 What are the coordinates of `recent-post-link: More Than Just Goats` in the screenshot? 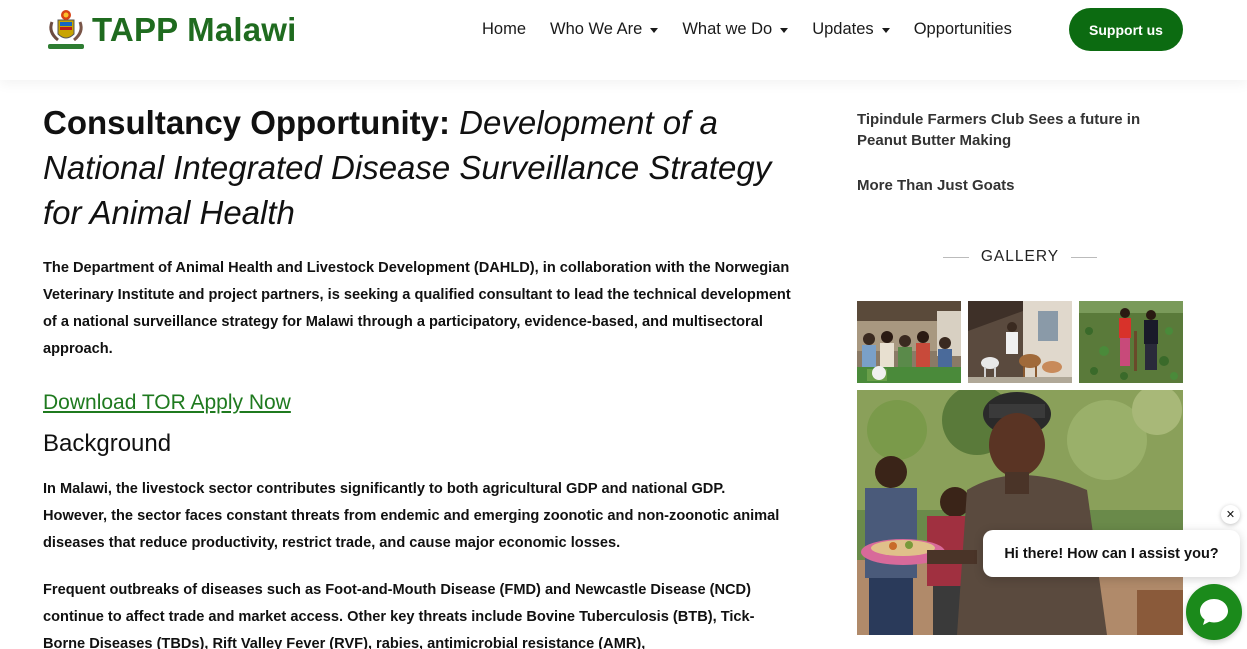 It's located at (1017, 185).